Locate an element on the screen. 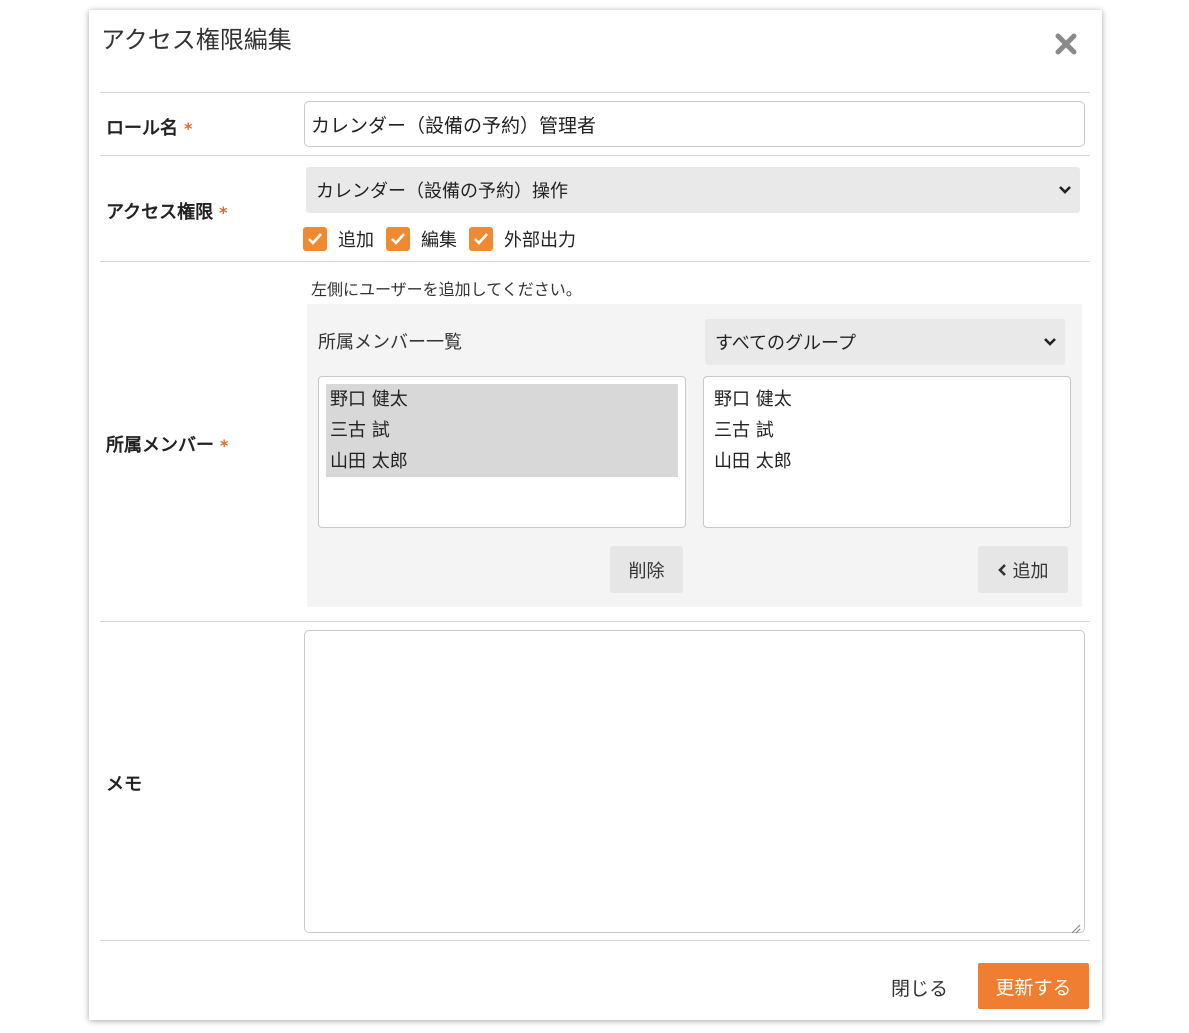 The width and height of the screenshot is (1189, 1033). resize-handle-icon is located at coordinates (1076, 926).